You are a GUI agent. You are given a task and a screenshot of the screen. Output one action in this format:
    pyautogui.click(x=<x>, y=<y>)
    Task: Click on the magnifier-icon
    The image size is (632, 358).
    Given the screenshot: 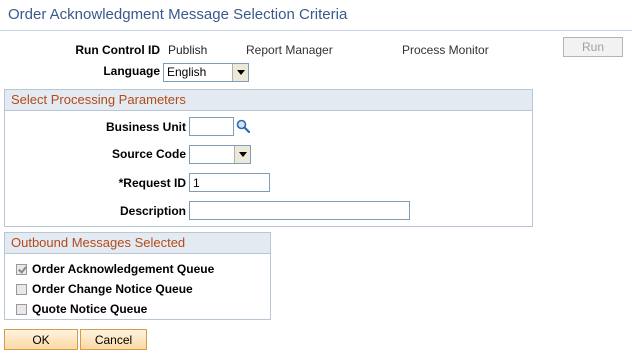 What is the action you would take?
    pyautogui.click(x=243, y=126)
    